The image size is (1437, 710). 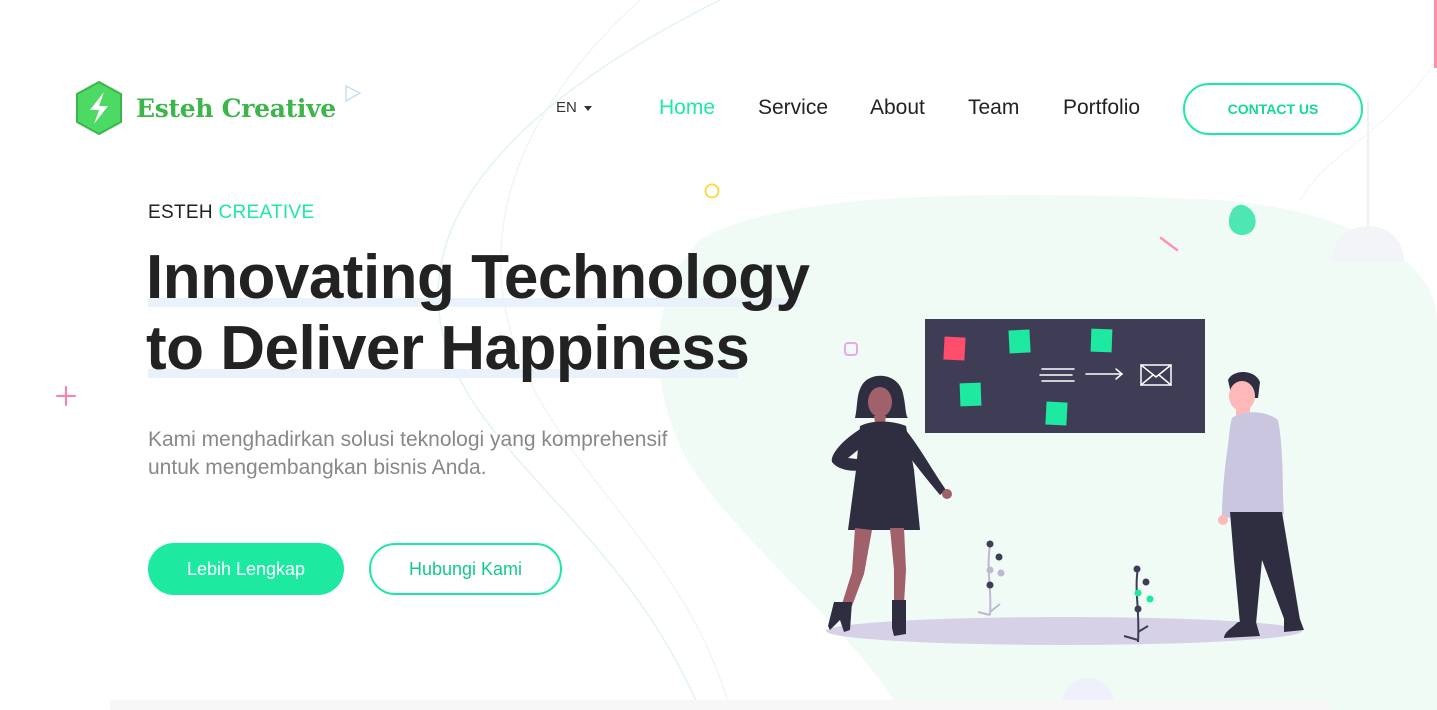 What do you see at coordinates (1261, 505) in the screenshot?
I see `man-figure` at bounding box center [1261, 505].